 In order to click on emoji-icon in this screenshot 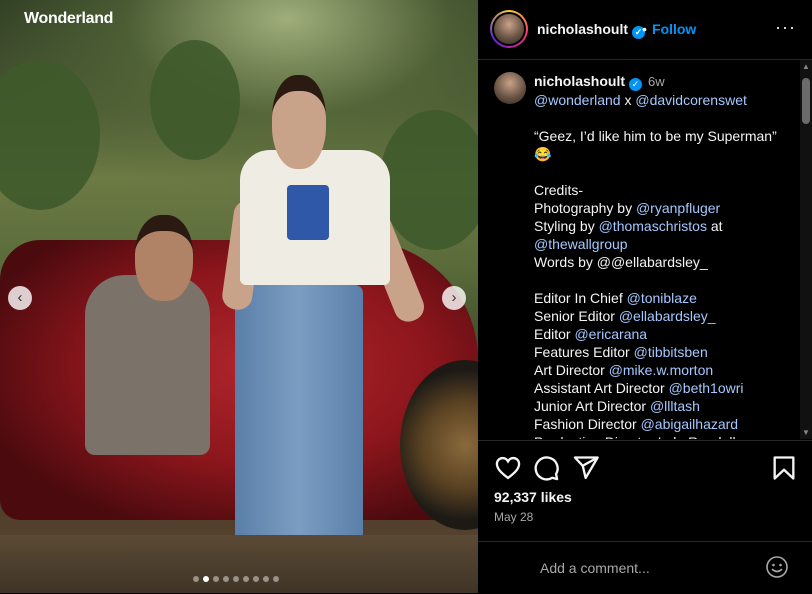, I will do `click(777, 567)`.